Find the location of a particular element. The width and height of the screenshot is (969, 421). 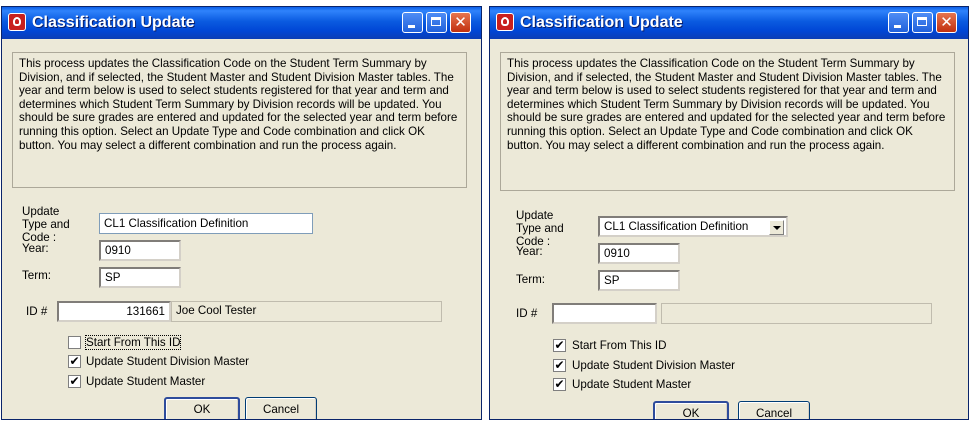

id-name-display: Joe Cool Tester is located at coordinates (306, 311).